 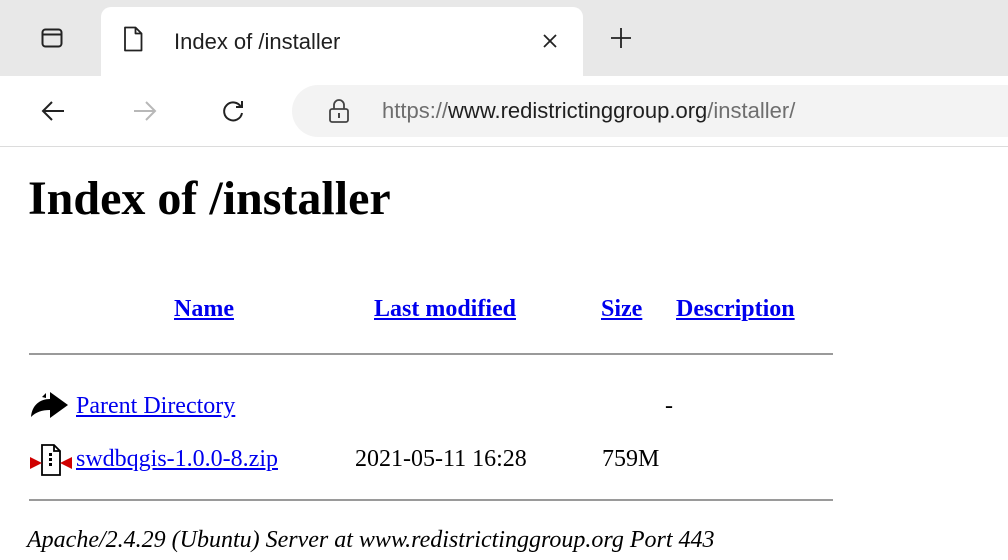 I want to click on parent-directory-link: Parent Directory, so click(x=155, y=406).